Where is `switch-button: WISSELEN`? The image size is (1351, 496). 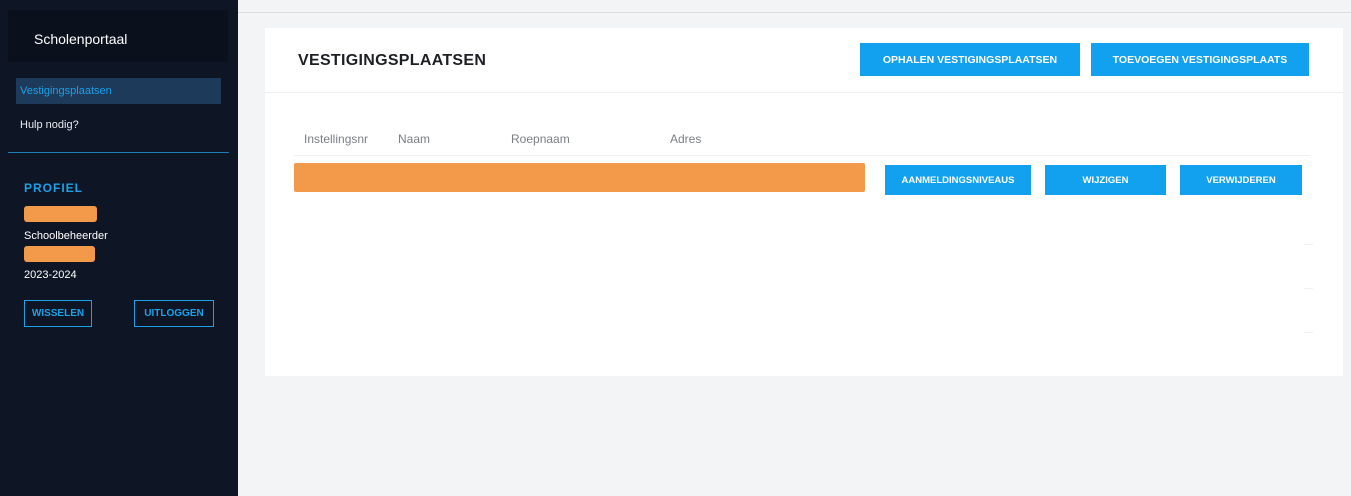 switch-button: WISSELEN is located at coordinates (58, 313).